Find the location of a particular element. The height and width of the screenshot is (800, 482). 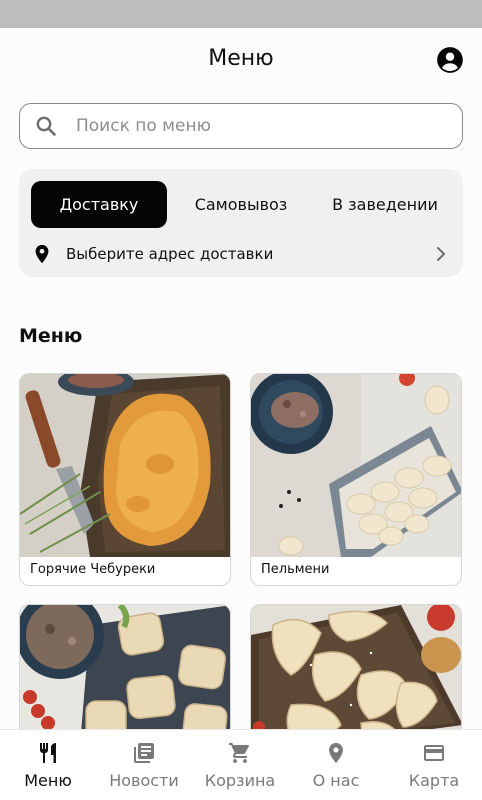

nav-label: Корзина is located at coordinates (240, 780).